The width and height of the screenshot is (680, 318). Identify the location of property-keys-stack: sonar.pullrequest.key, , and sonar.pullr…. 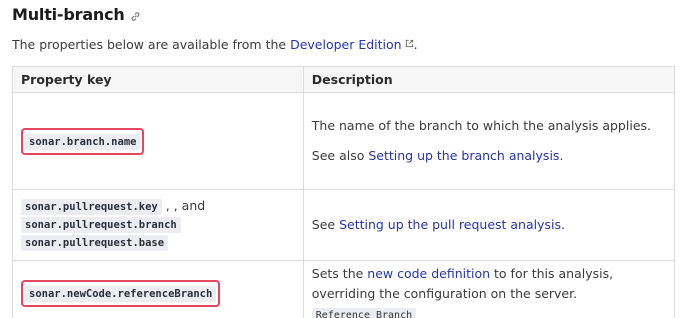
(158, 225).